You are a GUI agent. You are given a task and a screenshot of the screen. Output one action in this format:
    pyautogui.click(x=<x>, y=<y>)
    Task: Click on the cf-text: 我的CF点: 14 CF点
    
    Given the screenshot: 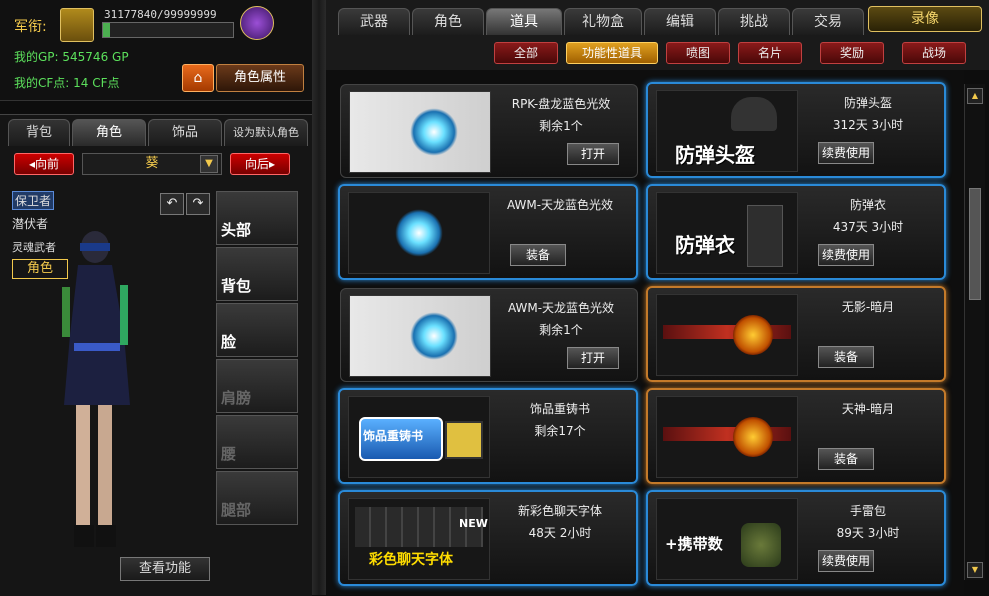 What is the action you would take?
    pyautogui.click(x=67, y=83)
    